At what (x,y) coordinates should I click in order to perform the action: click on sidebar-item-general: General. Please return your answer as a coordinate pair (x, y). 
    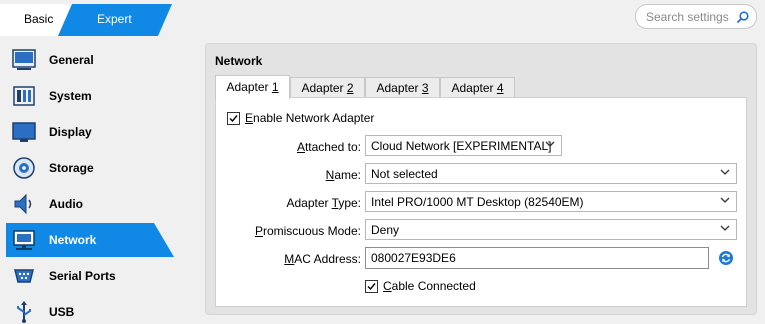
    Looking at the image, I should click on (100, 60).